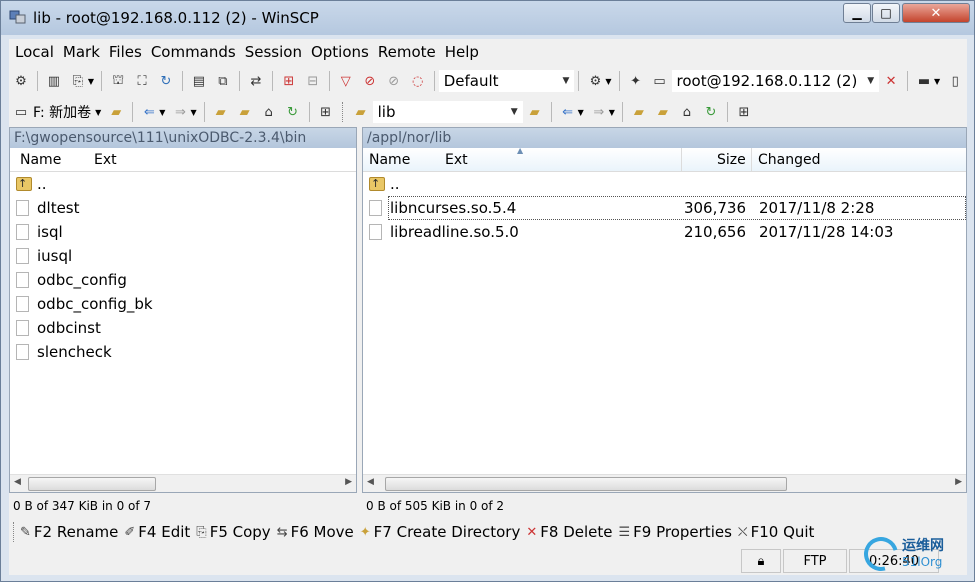 The height and width of the screenshot is (582, 975). I want to click on local-drive-combo: F: 新加卷 ▼, so click(68, 112).